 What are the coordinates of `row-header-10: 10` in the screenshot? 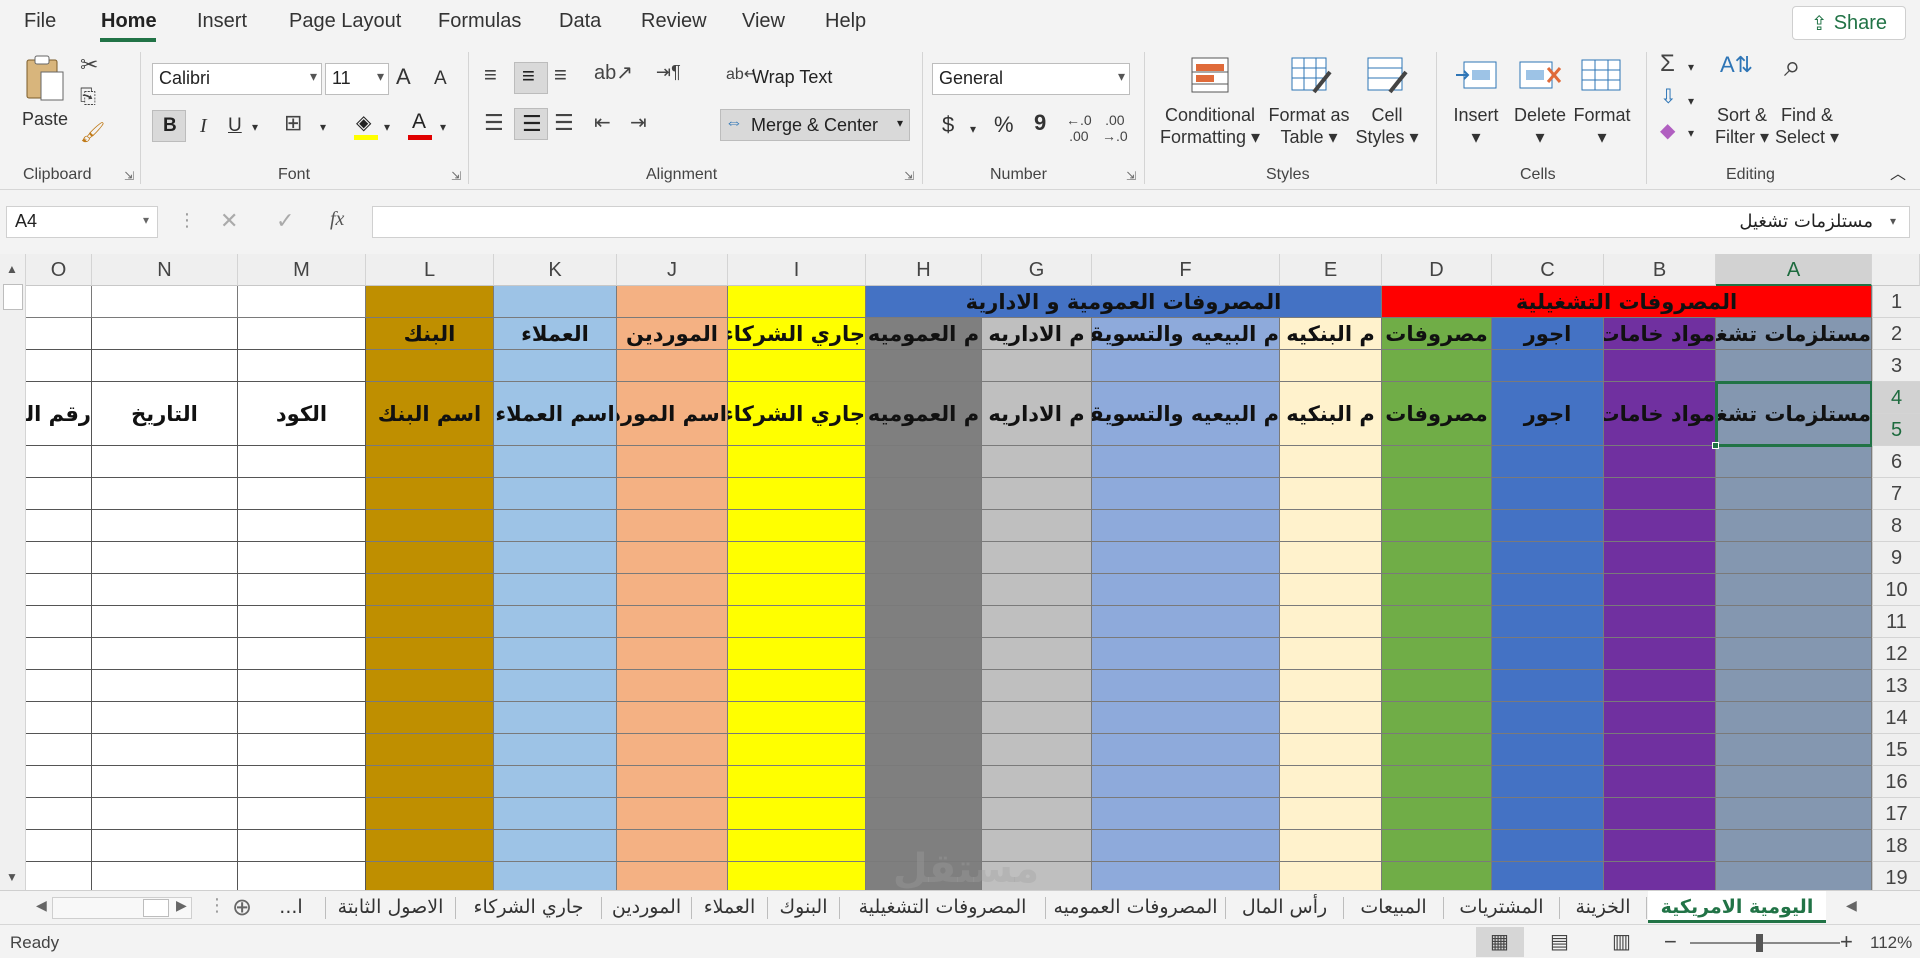 It's located at (1896, 590).